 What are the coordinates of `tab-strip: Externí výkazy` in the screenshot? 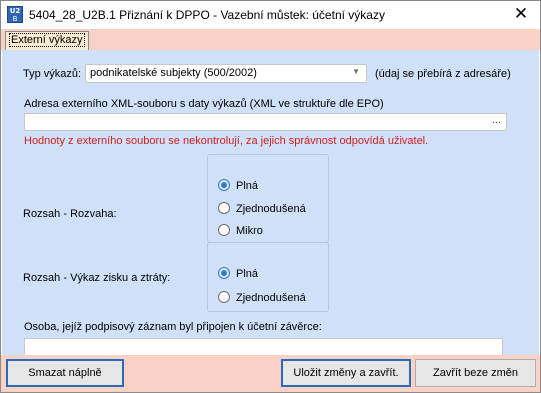 It's located at (270, 39).